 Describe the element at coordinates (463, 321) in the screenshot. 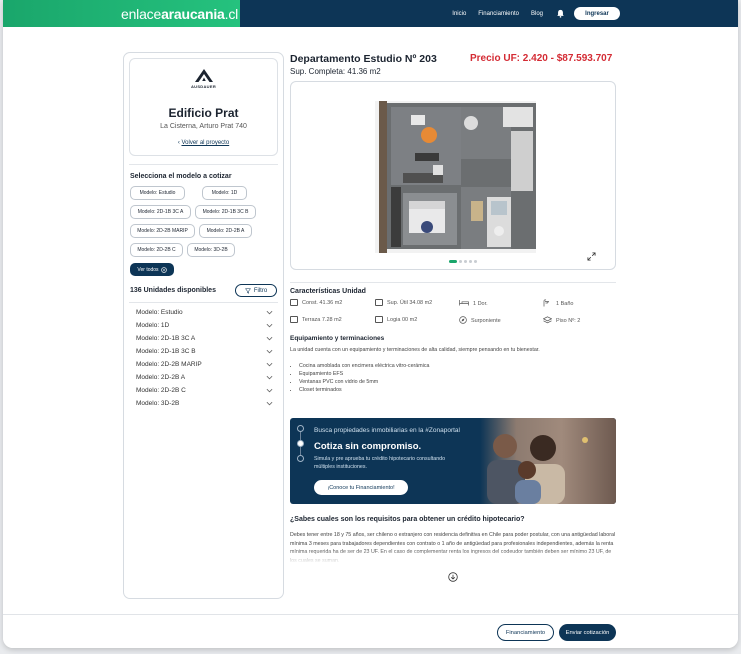

I see `compass-icon` at that location.